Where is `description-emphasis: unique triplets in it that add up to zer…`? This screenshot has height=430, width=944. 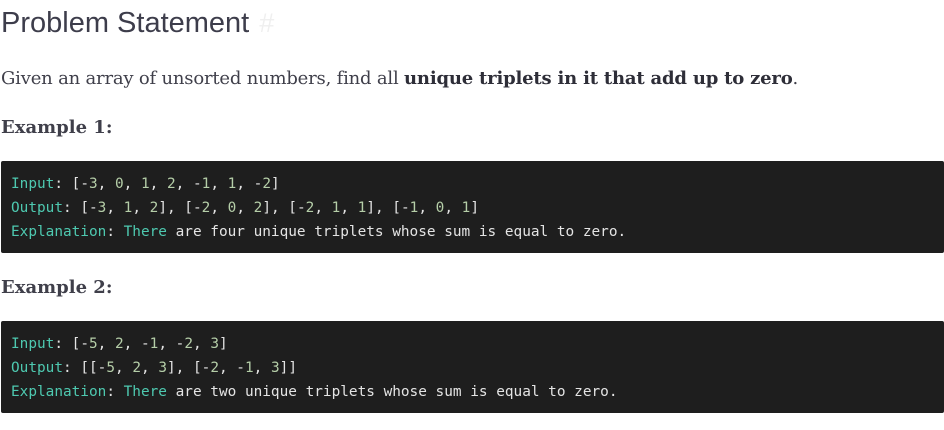 description-emphasis: unique triplets in it that add up to zer… is located at coordinates (598, 78).